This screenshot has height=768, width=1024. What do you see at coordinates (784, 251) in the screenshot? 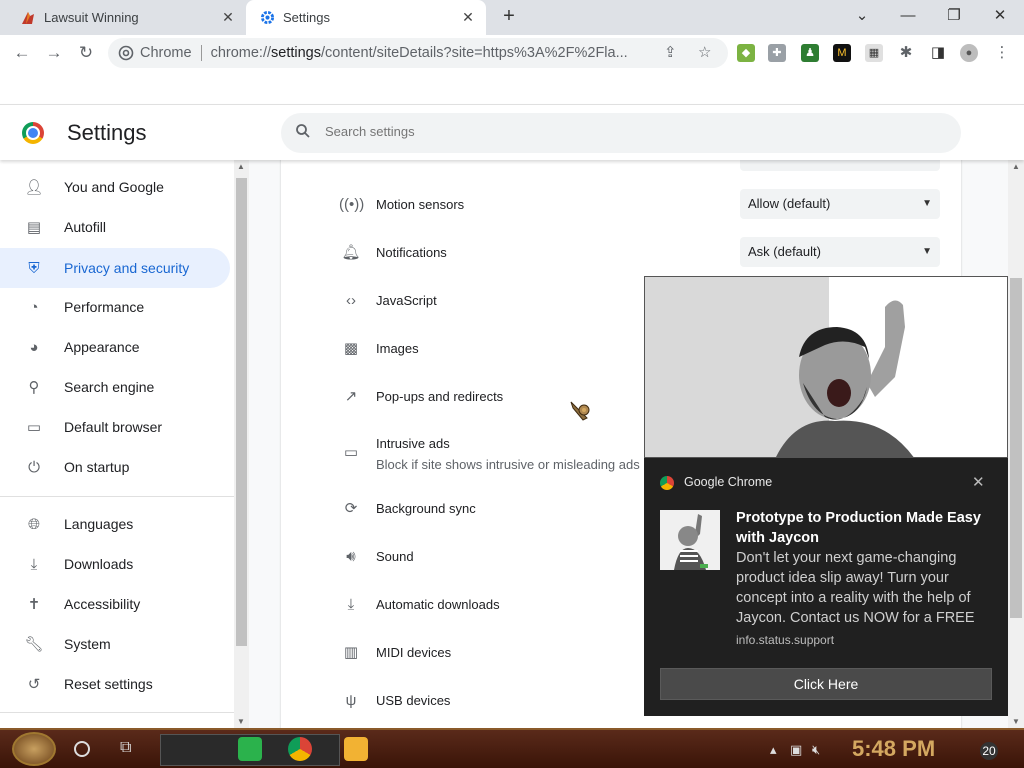
I see `select-value: Ask (default)` at bounding box center [784, 251].